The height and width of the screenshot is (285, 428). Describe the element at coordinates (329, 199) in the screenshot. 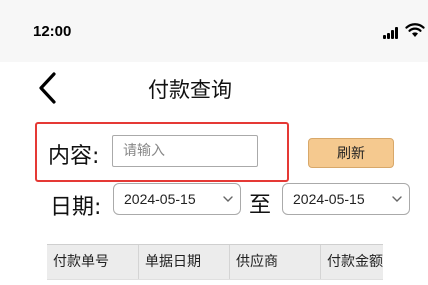

I see `end-date-value: 2024-05-15` at that location.